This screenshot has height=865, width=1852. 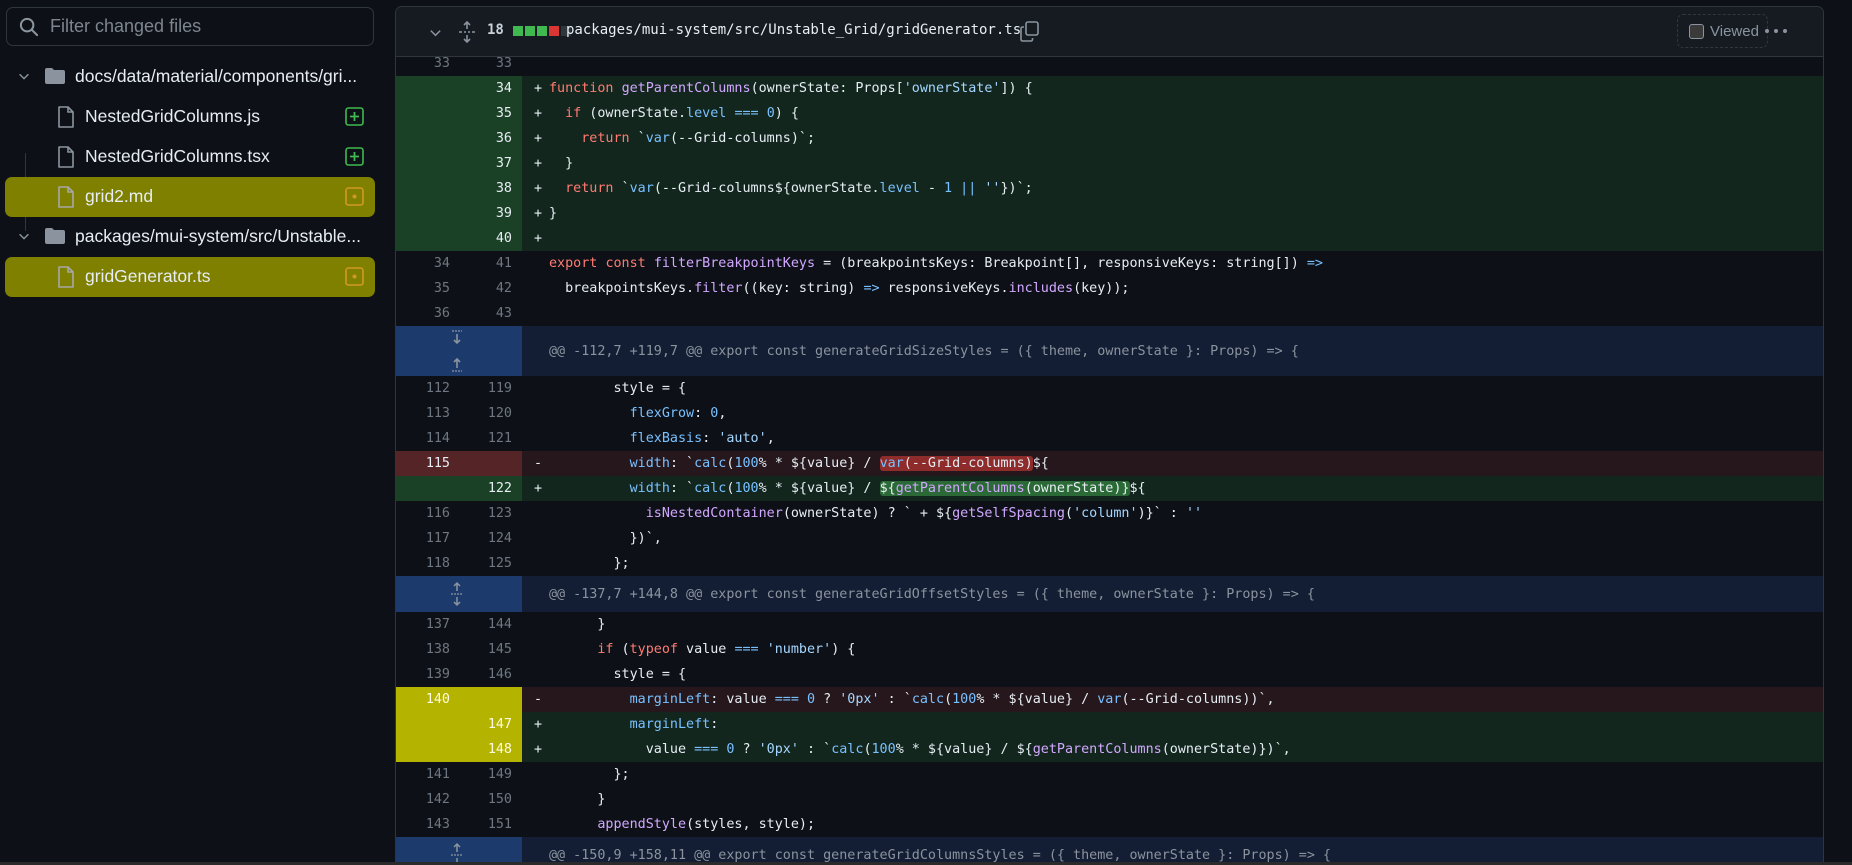 I want to click on code-text: style = {, so click(x=618, y=388).